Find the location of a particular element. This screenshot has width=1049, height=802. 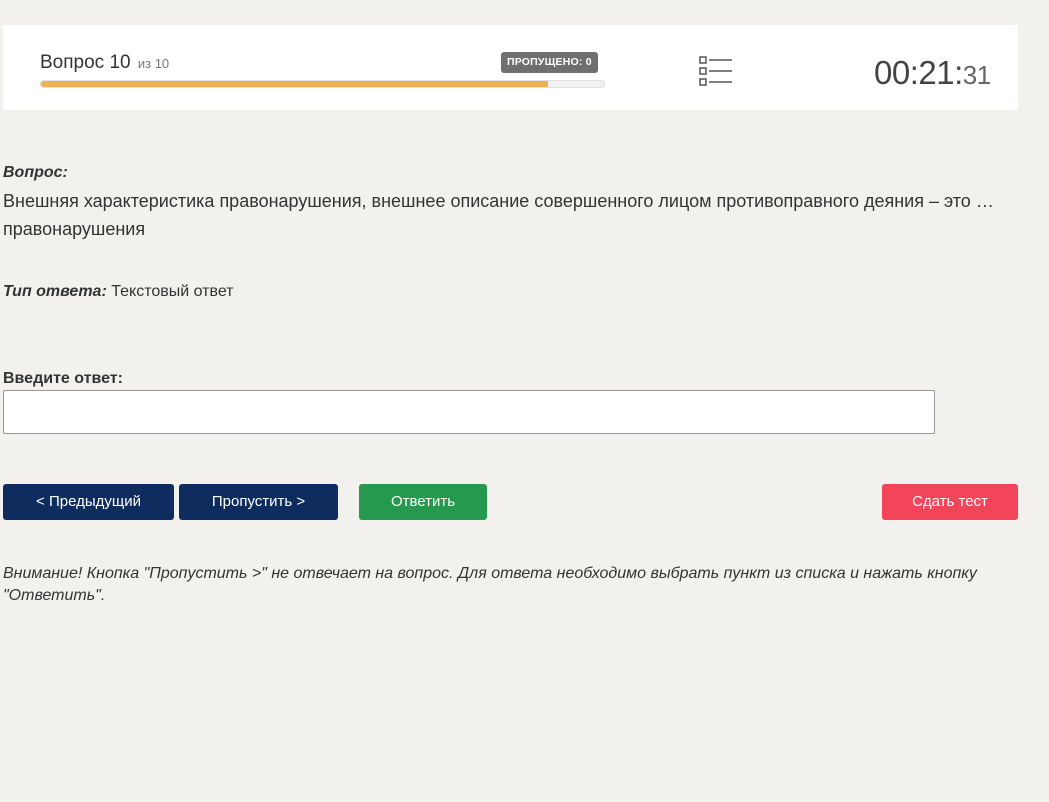

answer-input-label: Введите ответ: is located at coordinates (63, 378).